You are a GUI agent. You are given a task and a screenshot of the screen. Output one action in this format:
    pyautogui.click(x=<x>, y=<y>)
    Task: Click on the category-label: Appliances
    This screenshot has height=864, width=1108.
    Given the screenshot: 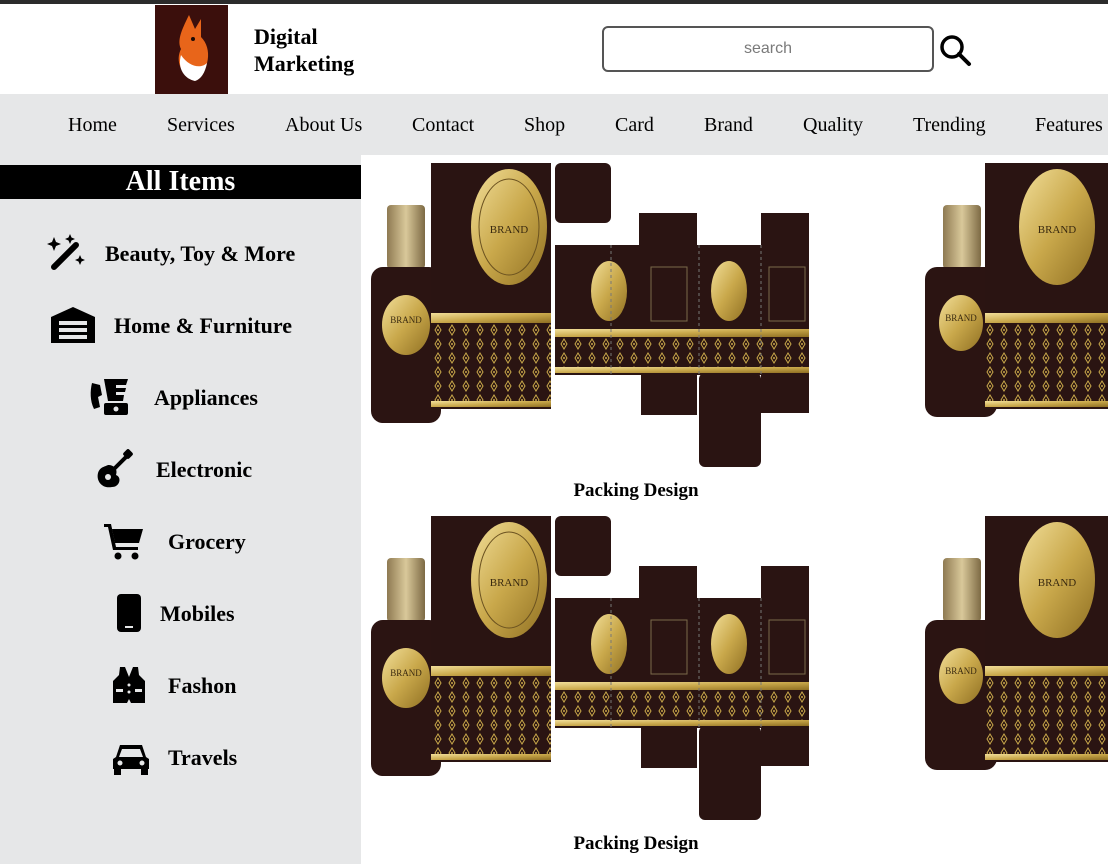 What is the action you would take?
    pyautogui.click(x=206, y=397)
    